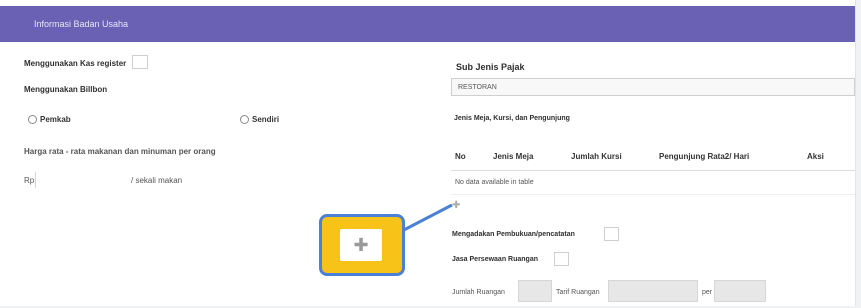 This screenshot has width=861, height=308. I want to click on tarif-ruangan-label: Tarif Ruangan, so click(578, 292).